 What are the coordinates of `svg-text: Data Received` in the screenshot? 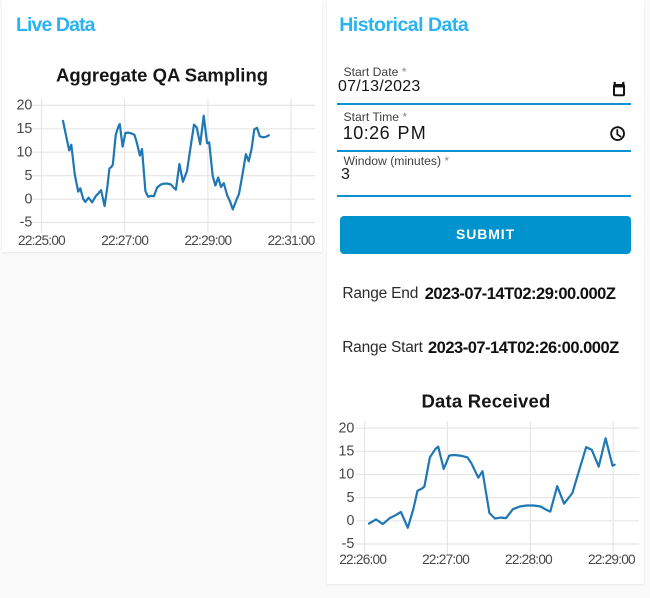 It's located at (485, 401).